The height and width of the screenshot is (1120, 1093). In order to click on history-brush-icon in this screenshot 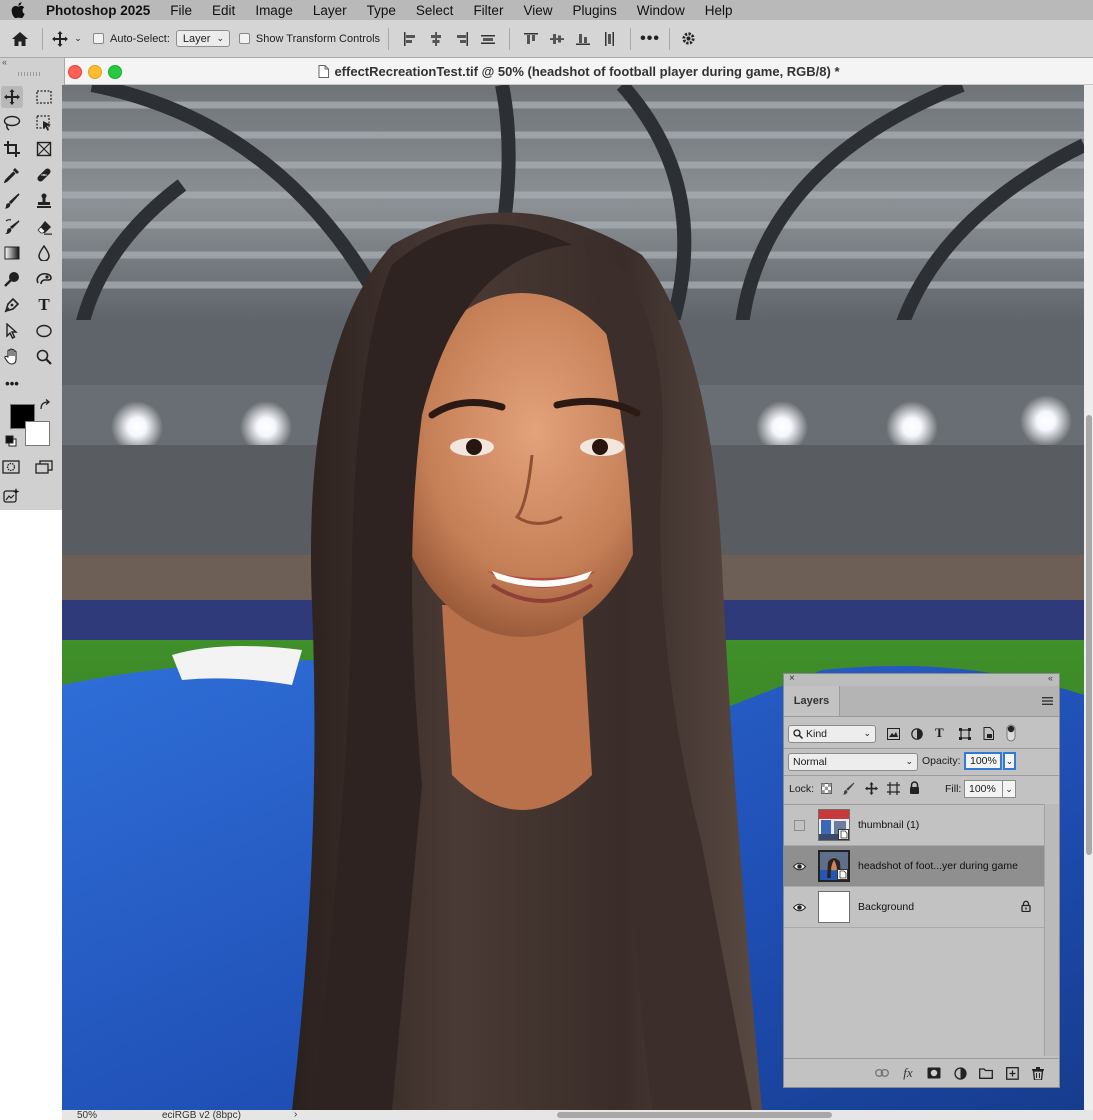, I will do `click(12, 227)`.